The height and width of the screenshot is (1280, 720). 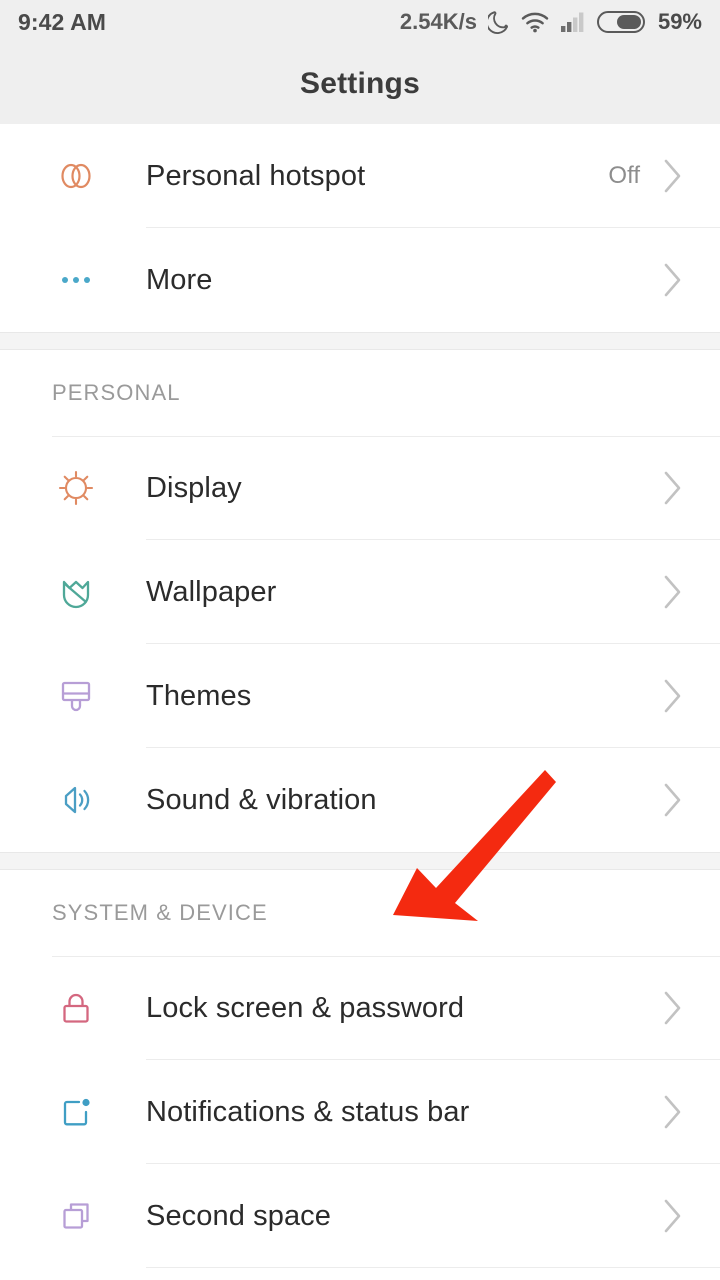 What do you see at coordinates (73, 488) in the screenshot?
I see `display-sun-icon` at bounding box center [73, 488].